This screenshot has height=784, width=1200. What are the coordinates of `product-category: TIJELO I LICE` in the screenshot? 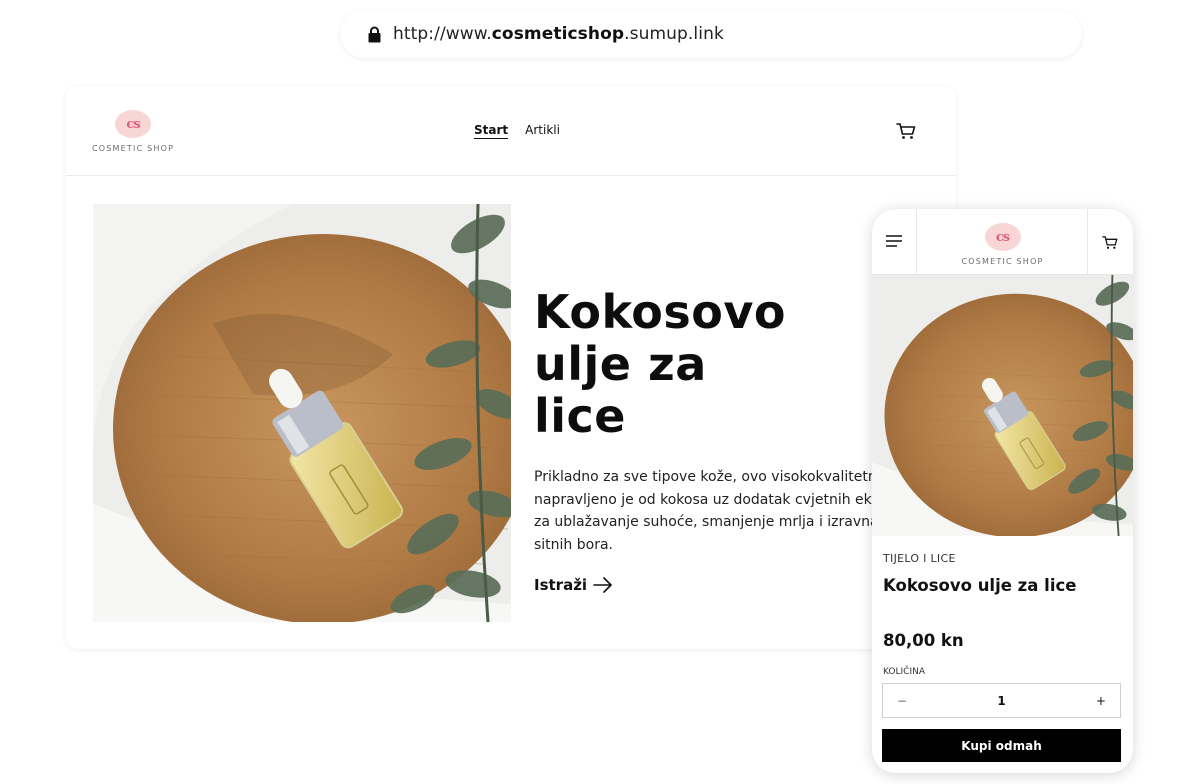 It's located at (919, 558).